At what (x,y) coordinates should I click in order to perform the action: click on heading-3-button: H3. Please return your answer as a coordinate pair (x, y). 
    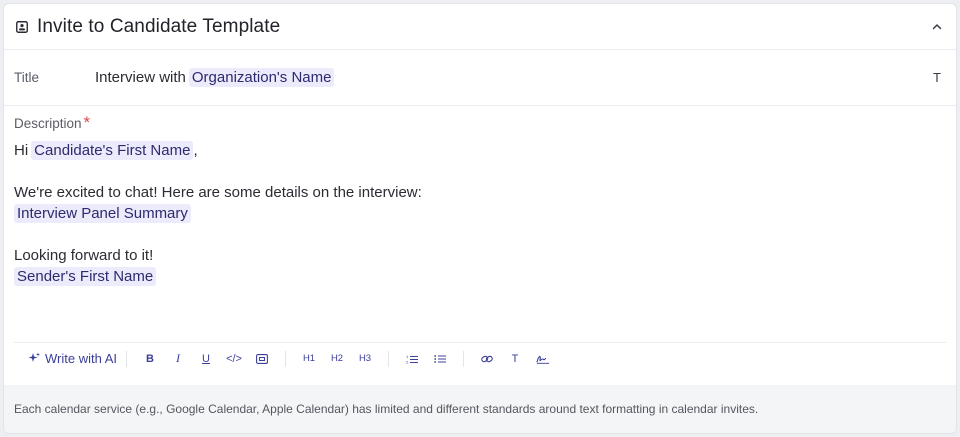
    Looking at the image, I should click on (365, 359).